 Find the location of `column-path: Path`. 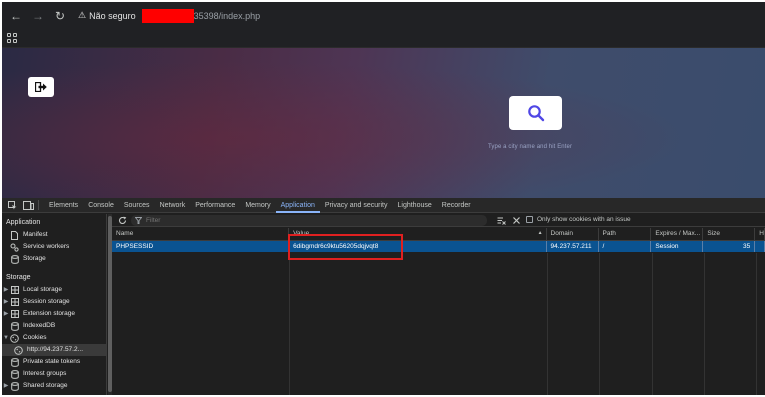

column-path: Path is located at coordinates (625, 234).